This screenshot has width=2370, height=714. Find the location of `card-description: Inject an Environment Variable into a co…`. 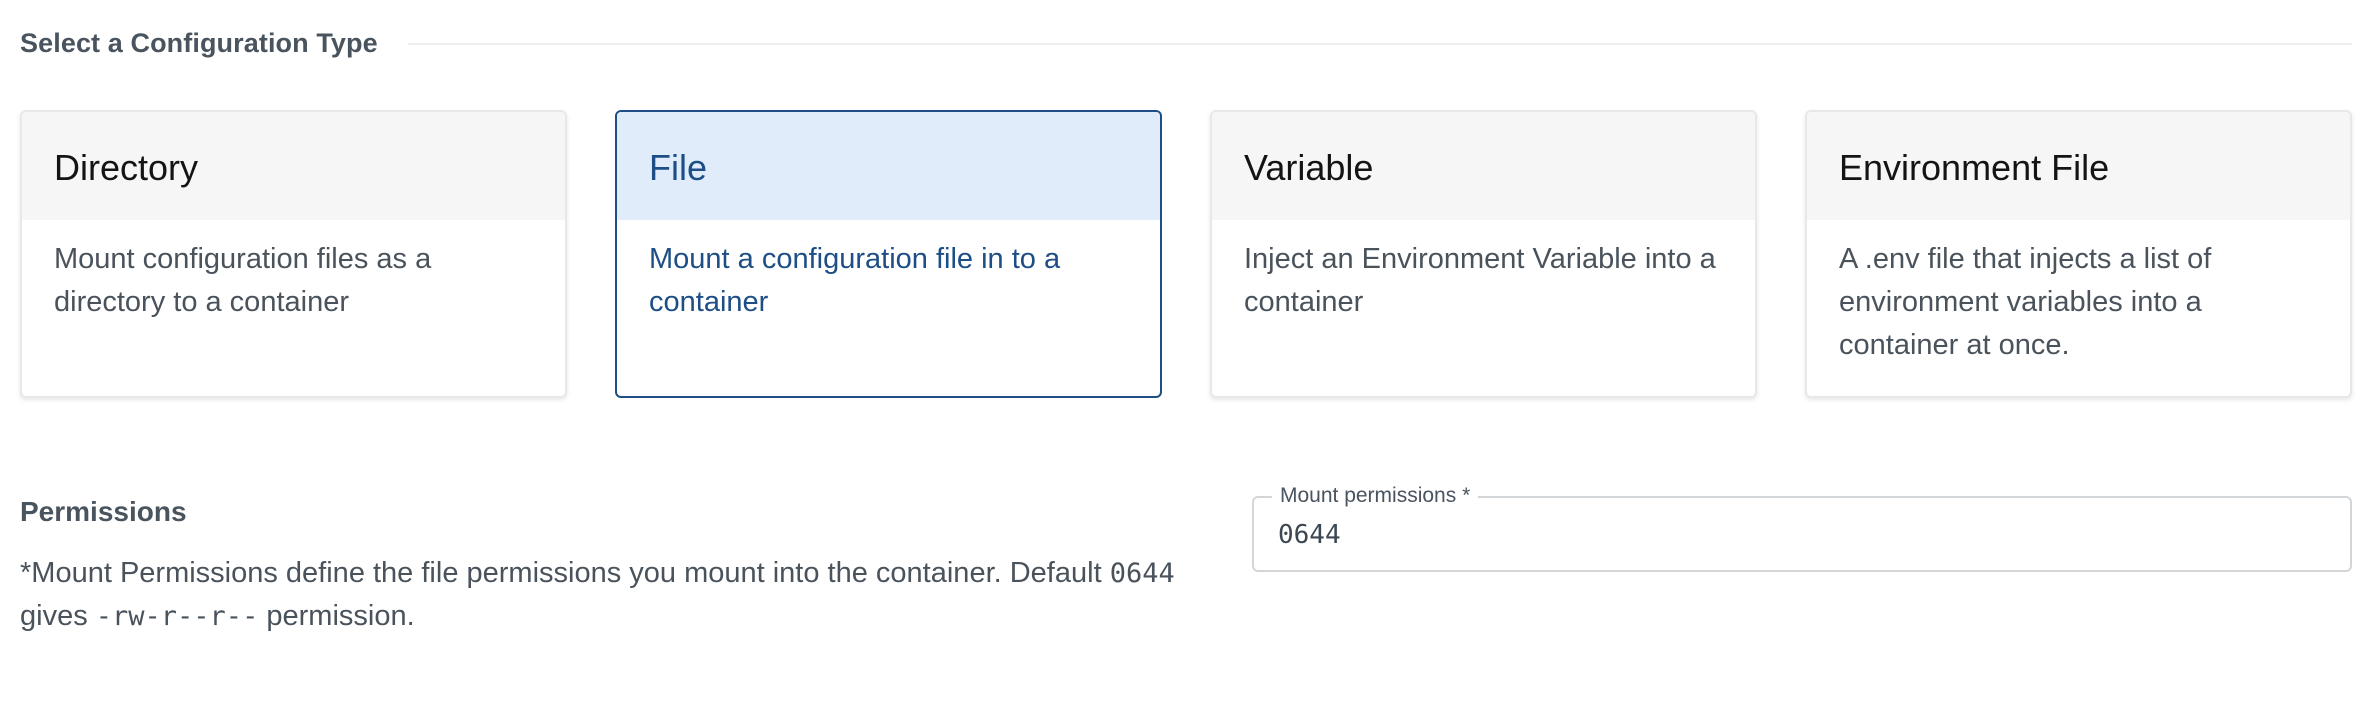

card-description: Inject an Environment Variable into a co… is located at coordinates (1480, 280).